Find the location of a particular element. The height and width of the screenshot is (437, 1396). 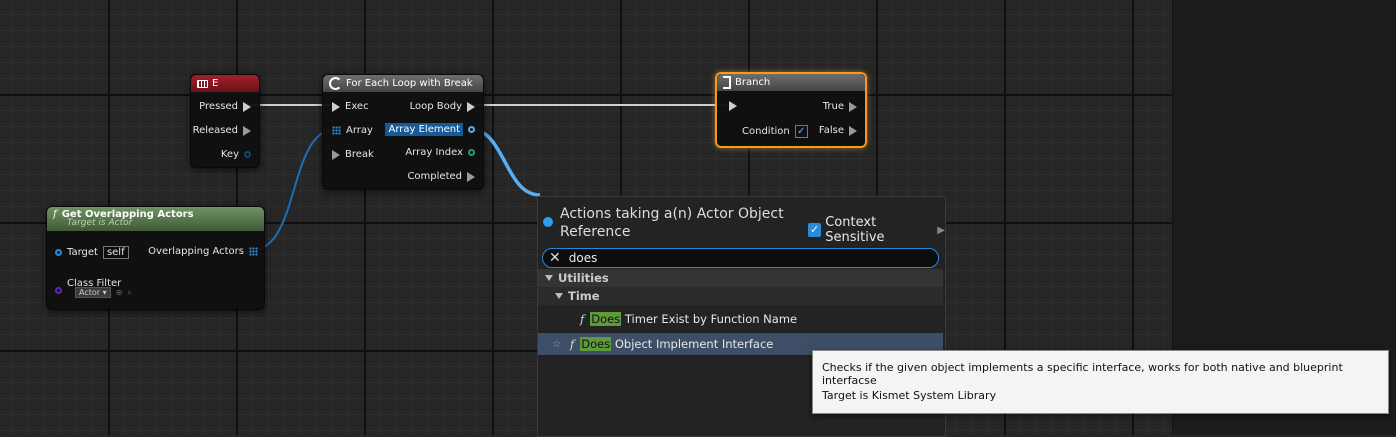

exec-in-pin: Exec is located at coordinates (350, 106).